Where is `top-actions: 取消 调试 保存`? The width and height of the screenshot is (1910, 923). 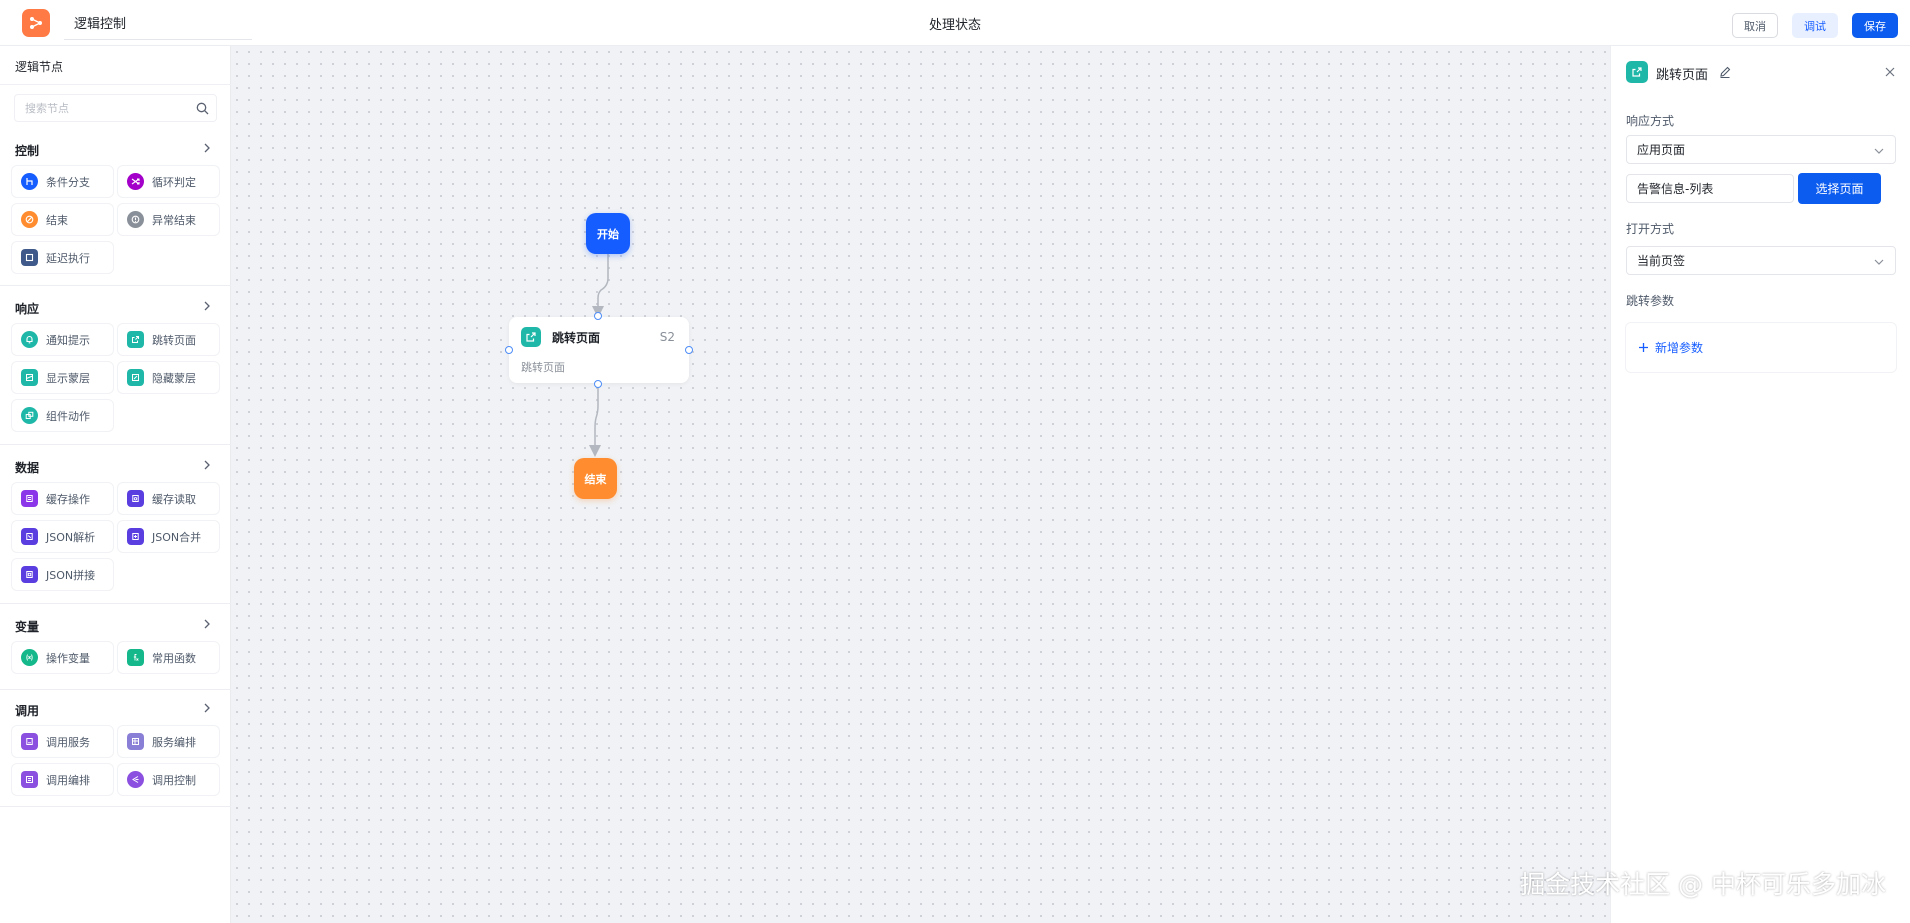 top-actions: 取消 调试 保存 is located at coordinates (1815, 25).